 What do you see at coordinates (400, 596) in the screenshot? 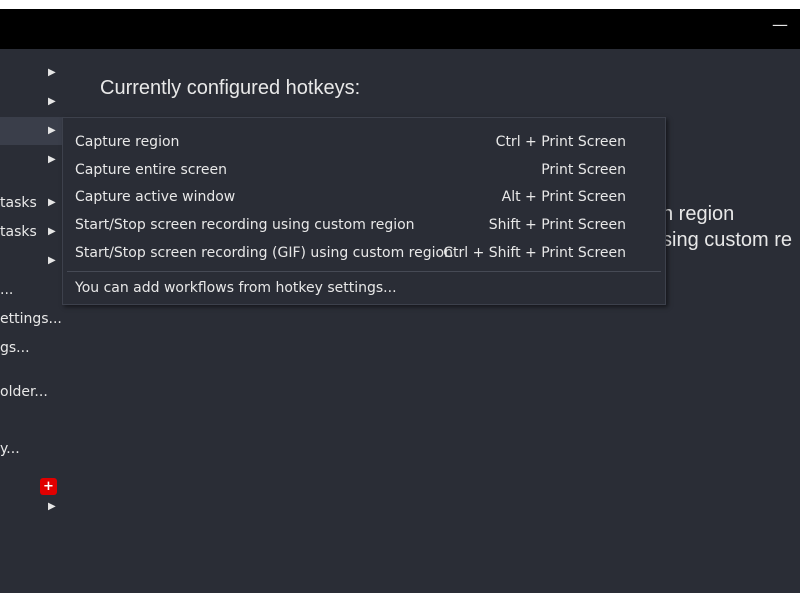
I see `bottom-strip` at bounding box center [400, 596].